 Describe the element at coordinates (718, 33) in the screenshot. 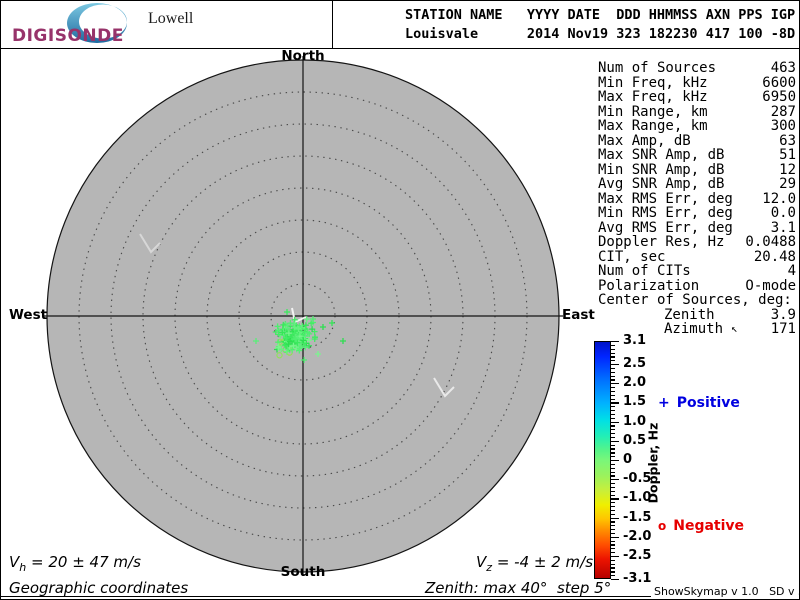

I see `header-col-axn-value: 417` at that location.